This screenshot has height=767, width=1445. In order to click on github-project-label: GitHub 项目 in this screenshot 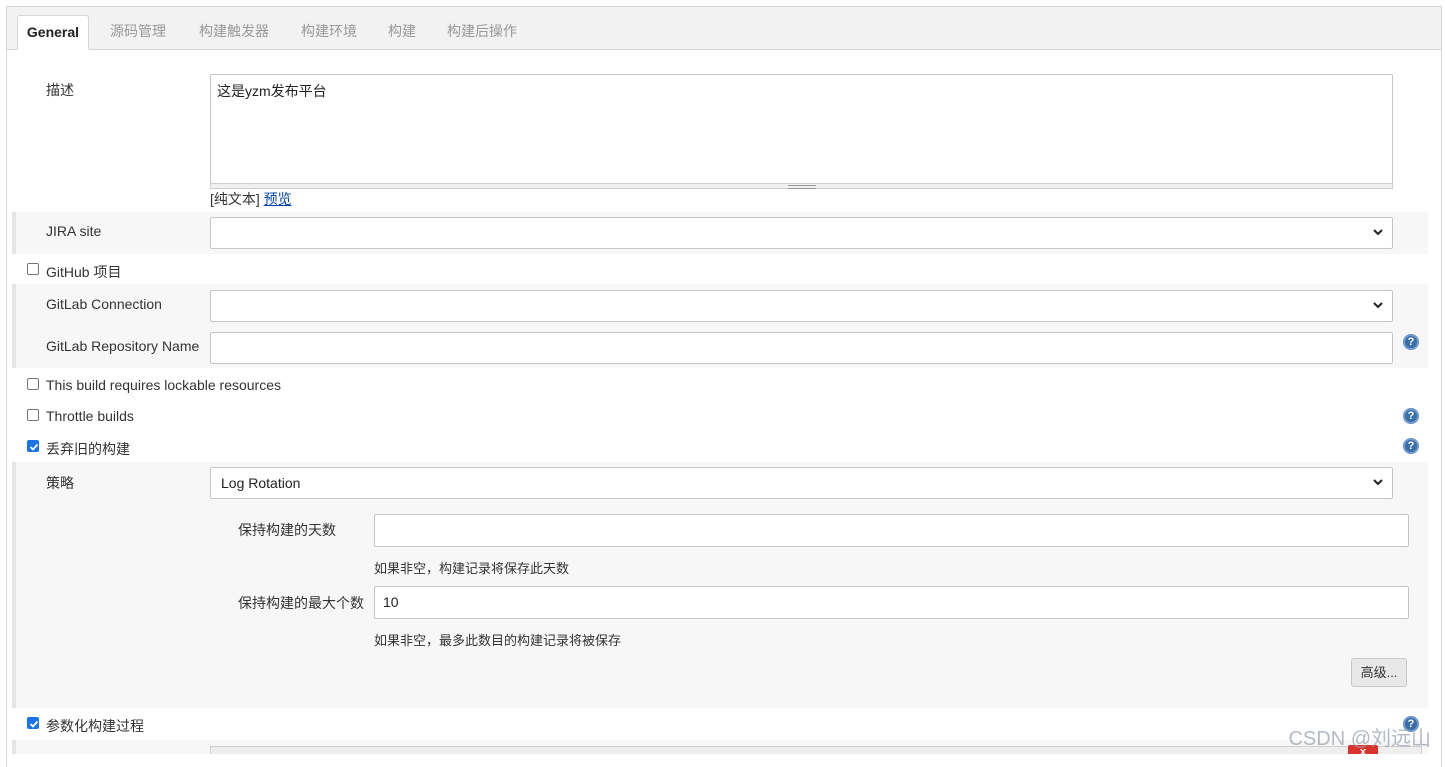, I will do `click(84, 272)`.